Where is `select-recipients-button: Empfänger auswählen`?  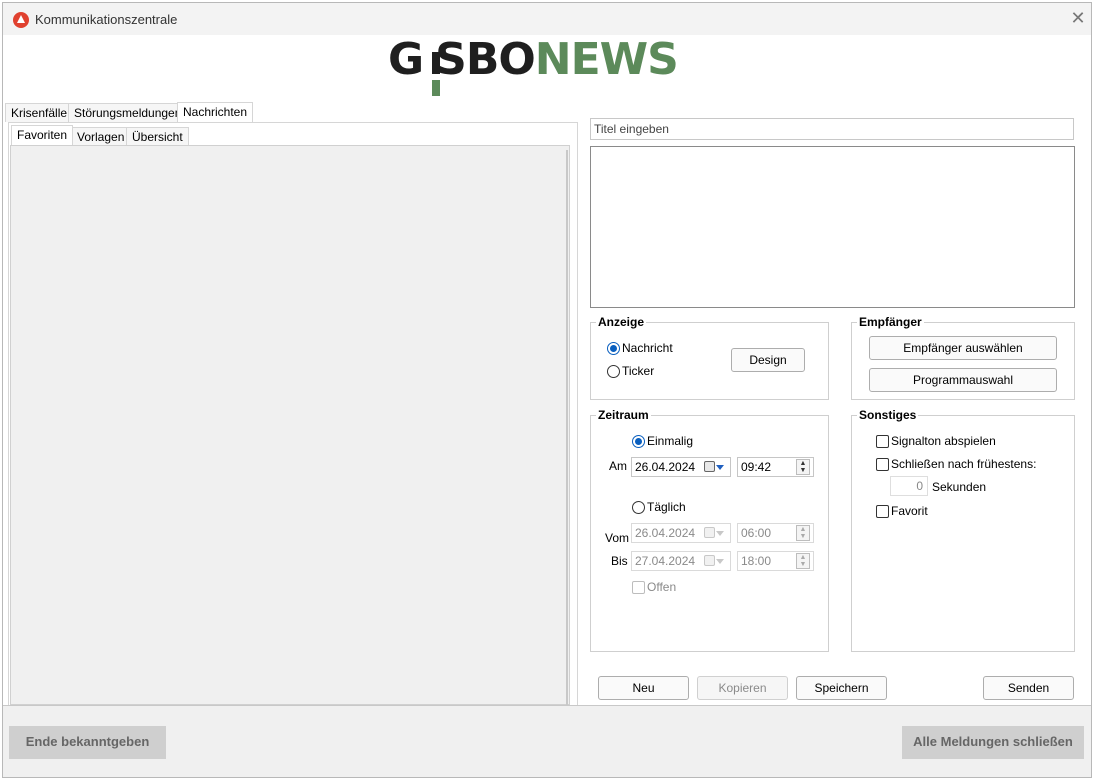
select-recipients-button: Empfänger auswählen is located at coordinates (963, 348).